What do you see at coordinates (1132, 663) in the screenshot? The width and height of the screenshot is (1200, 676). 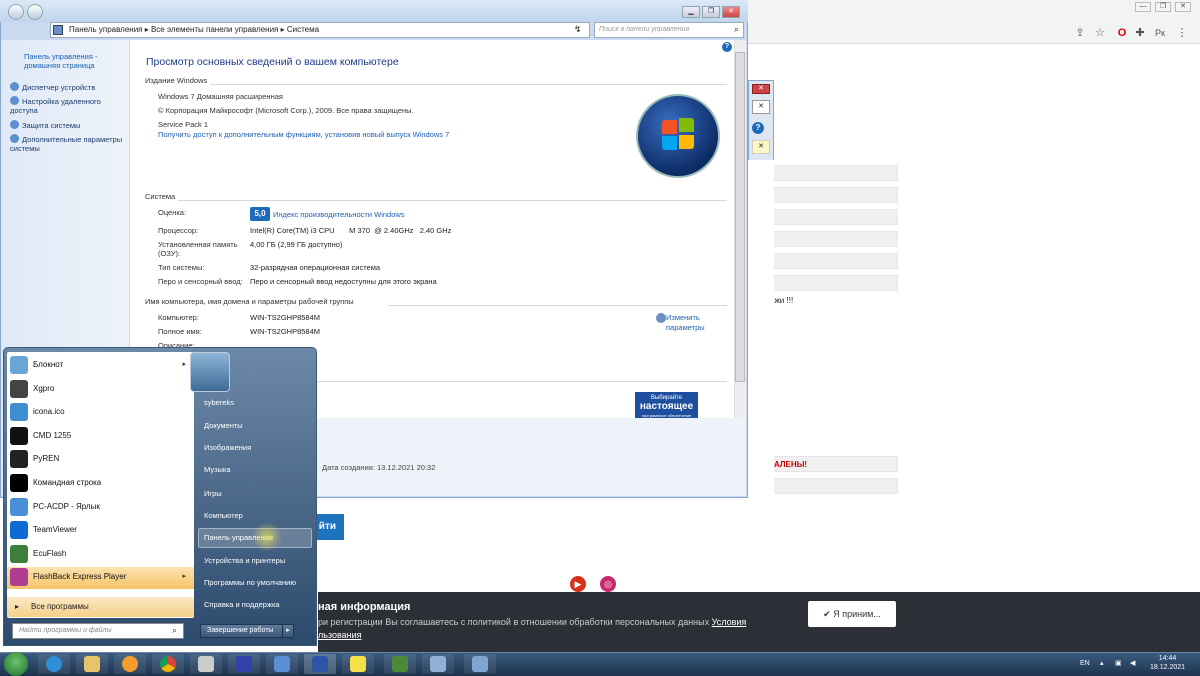 I see `volume-icon: ◀` at bounding box center [1132, 663].